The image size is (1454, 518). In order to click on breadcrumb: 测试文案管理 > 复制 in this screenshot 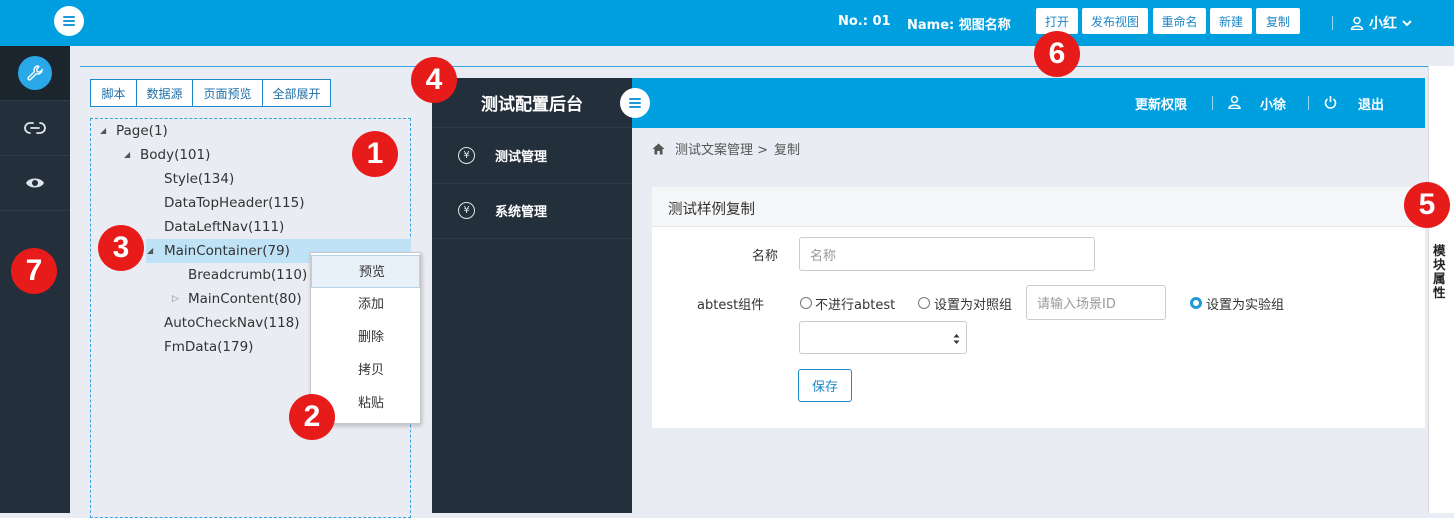, I will do `click(726, 148)`.